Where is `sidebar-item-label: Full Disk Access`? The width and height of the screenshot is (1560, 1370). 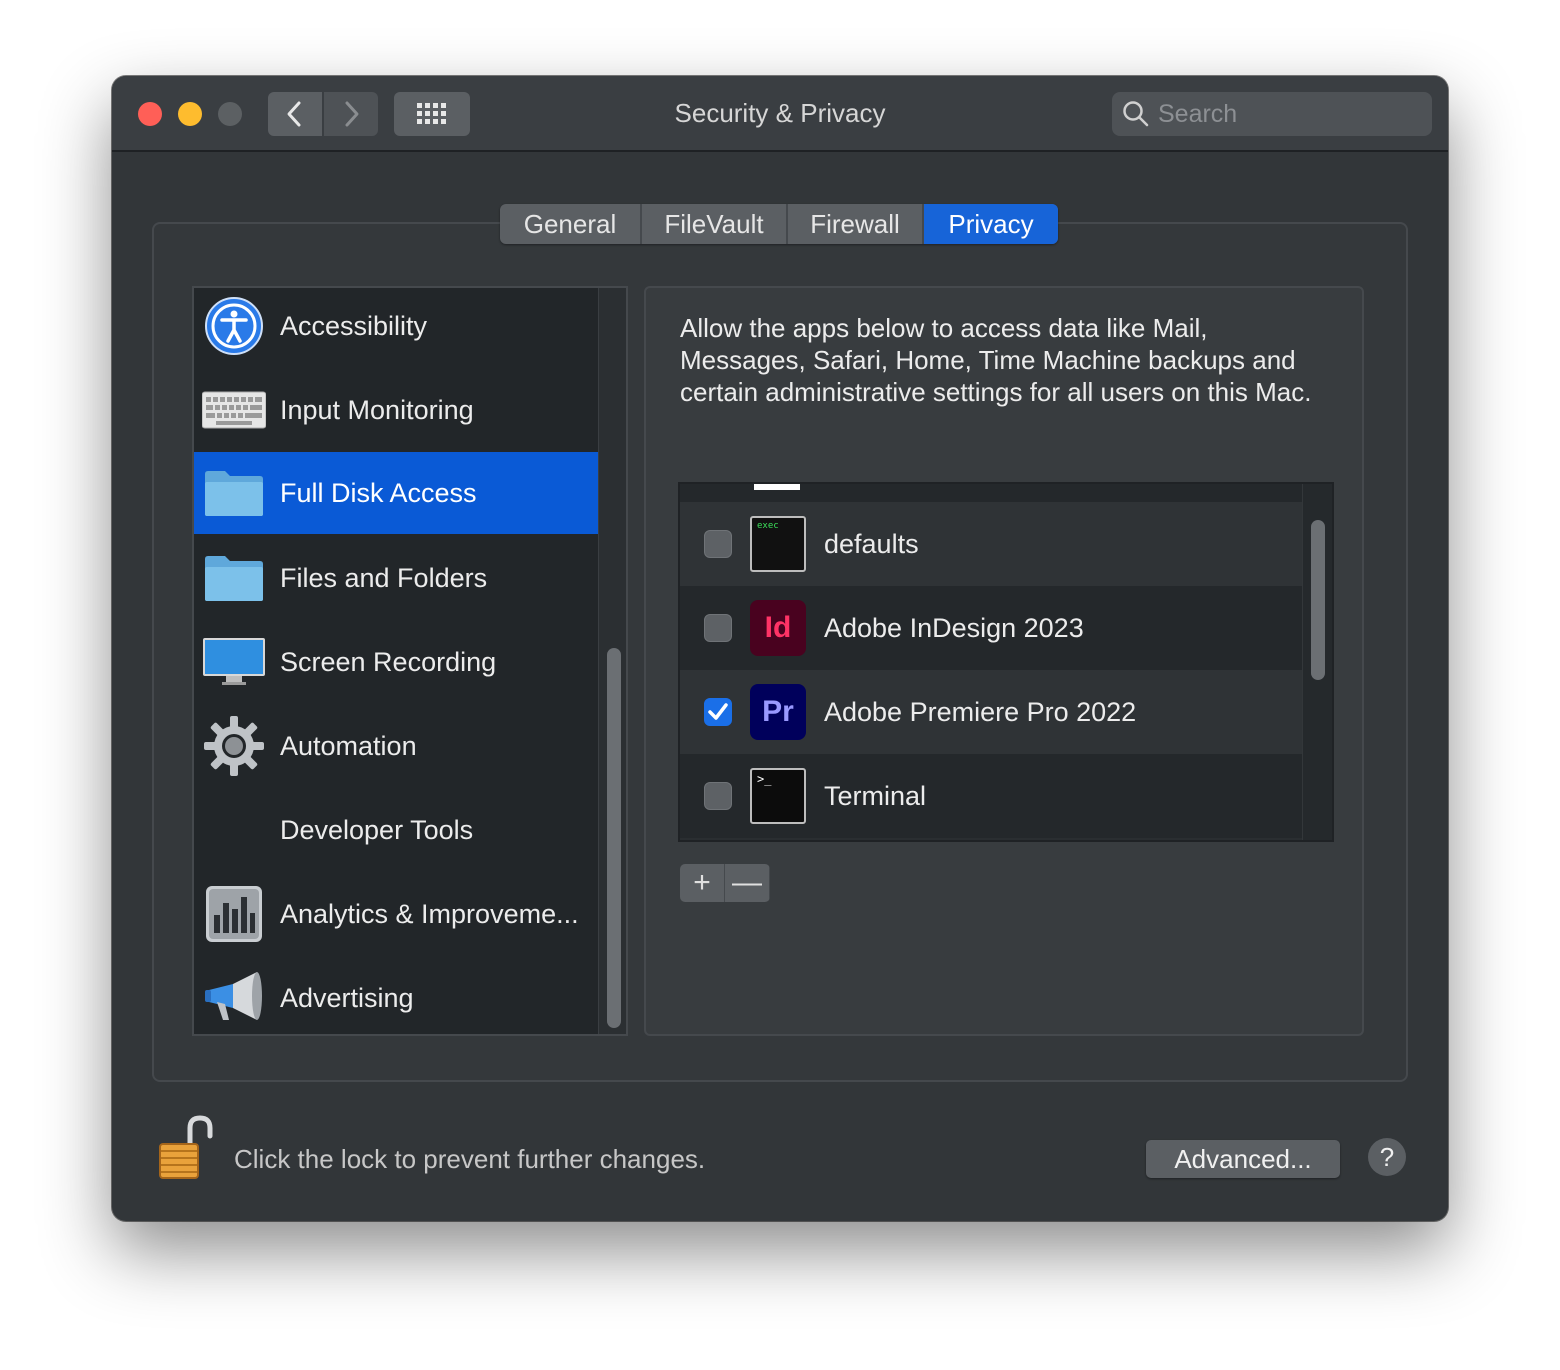 sidebar-item-label: Full Disk Access is located at coordinates (378, 492).